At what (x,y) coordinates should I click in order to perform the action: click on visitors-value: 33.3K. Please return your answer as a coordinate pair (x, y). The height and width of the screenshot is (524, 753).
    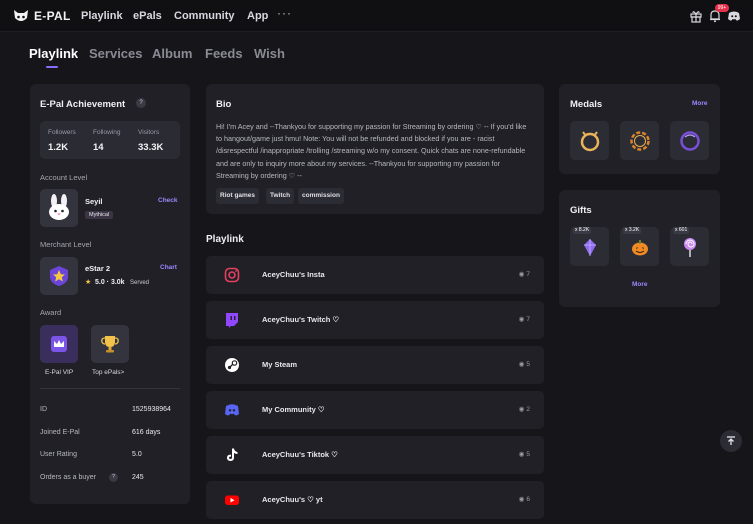
    Looking at the image, I should click on (151, 147).